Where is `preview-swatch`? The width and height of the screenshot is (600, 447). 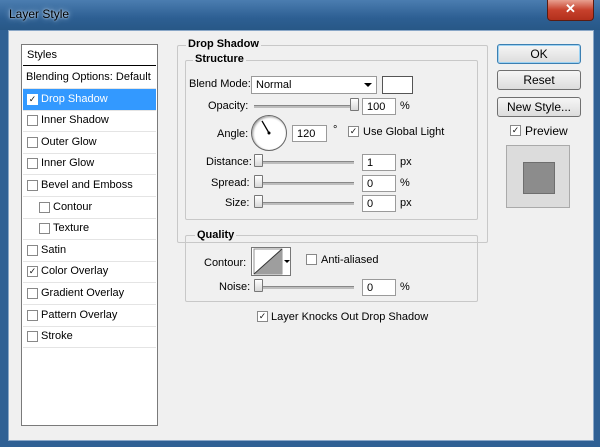
preview-swatch is located at coordinates (539, 178).